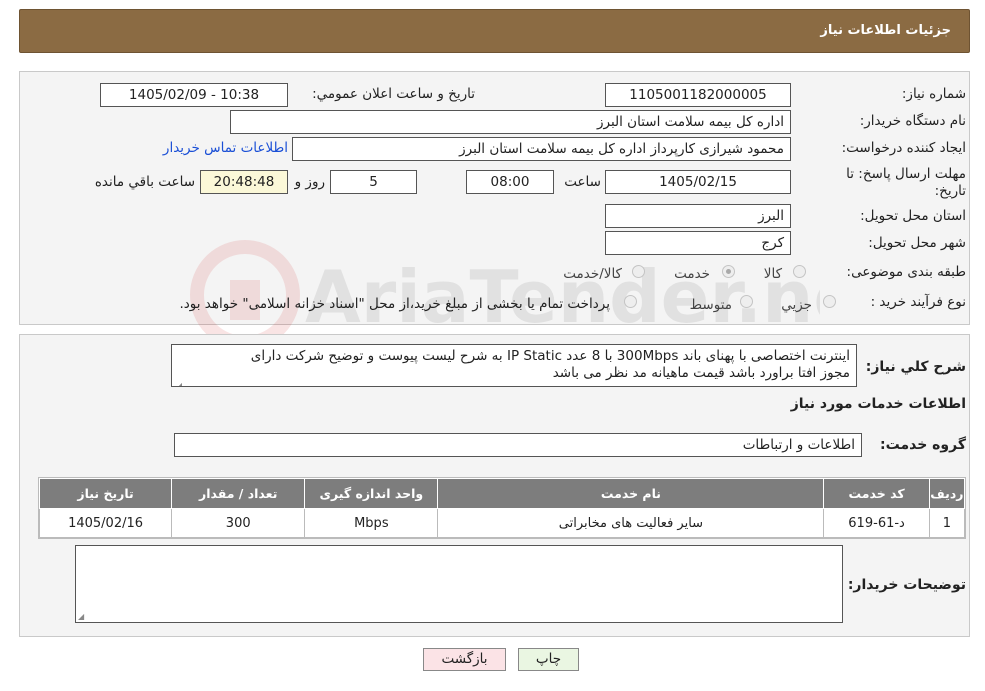 Image resolution: width=985 pixels, height=691 pixels. Describe the element at coordinates (592, 274) in the screenshot. I see `category-goods-service-label: کالا/خدمت` at that location.